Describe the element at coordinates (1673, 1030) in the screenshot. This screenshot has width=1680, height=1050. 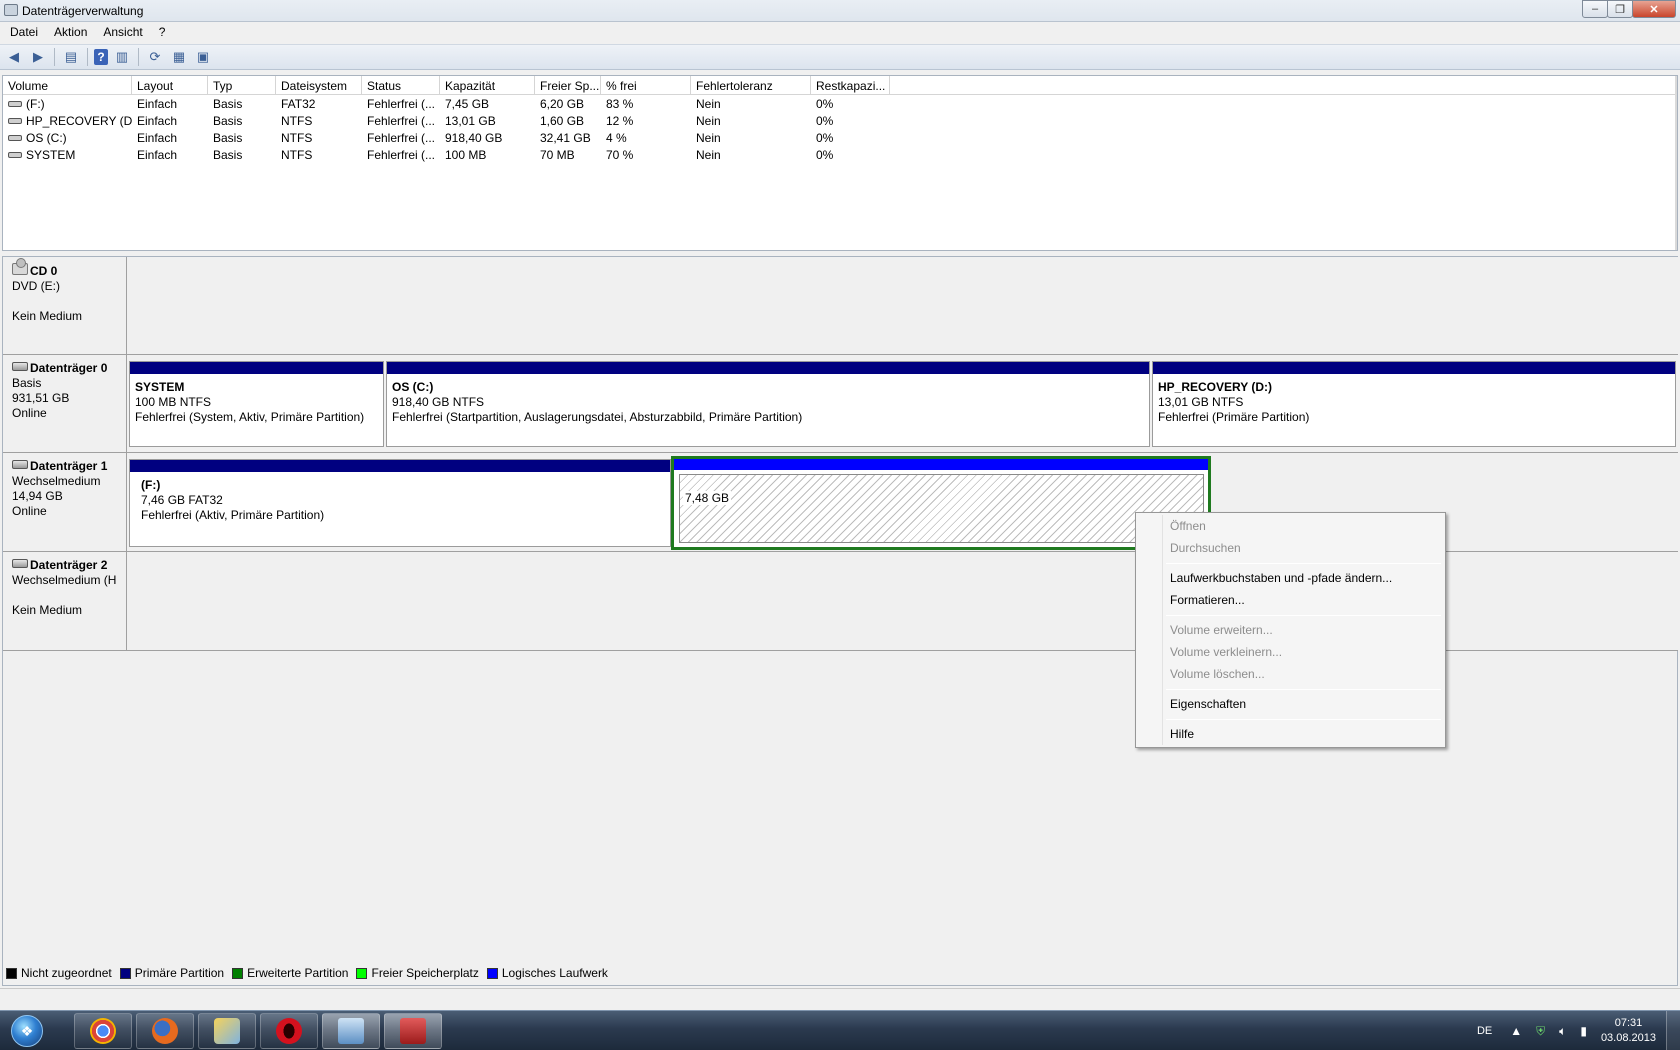
I see `show-desktop-button` at that location.